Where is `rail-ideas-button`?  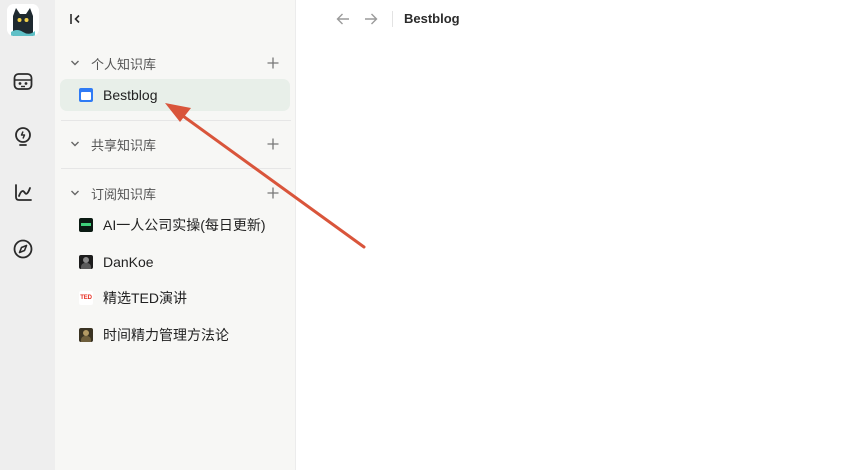 rail-ideas-button is located at coordinates (23, 137).